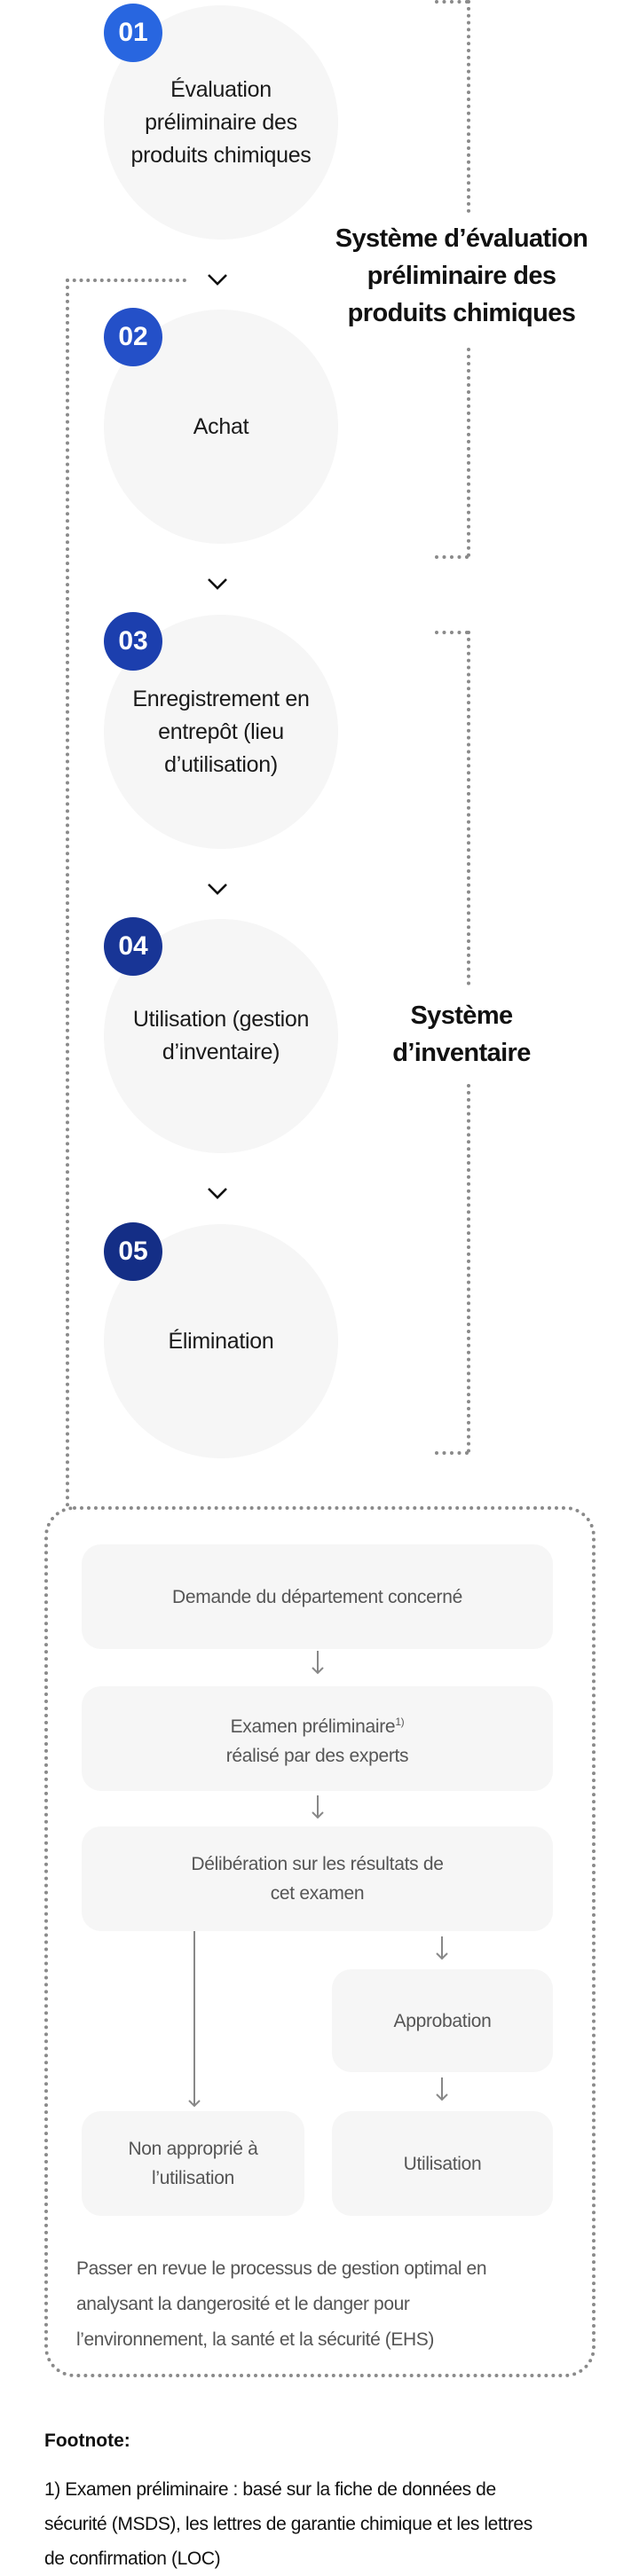  Describe the element at coordinates (468, 106) in the screenshot. I see `bracket-evaluation-upper` at that location.